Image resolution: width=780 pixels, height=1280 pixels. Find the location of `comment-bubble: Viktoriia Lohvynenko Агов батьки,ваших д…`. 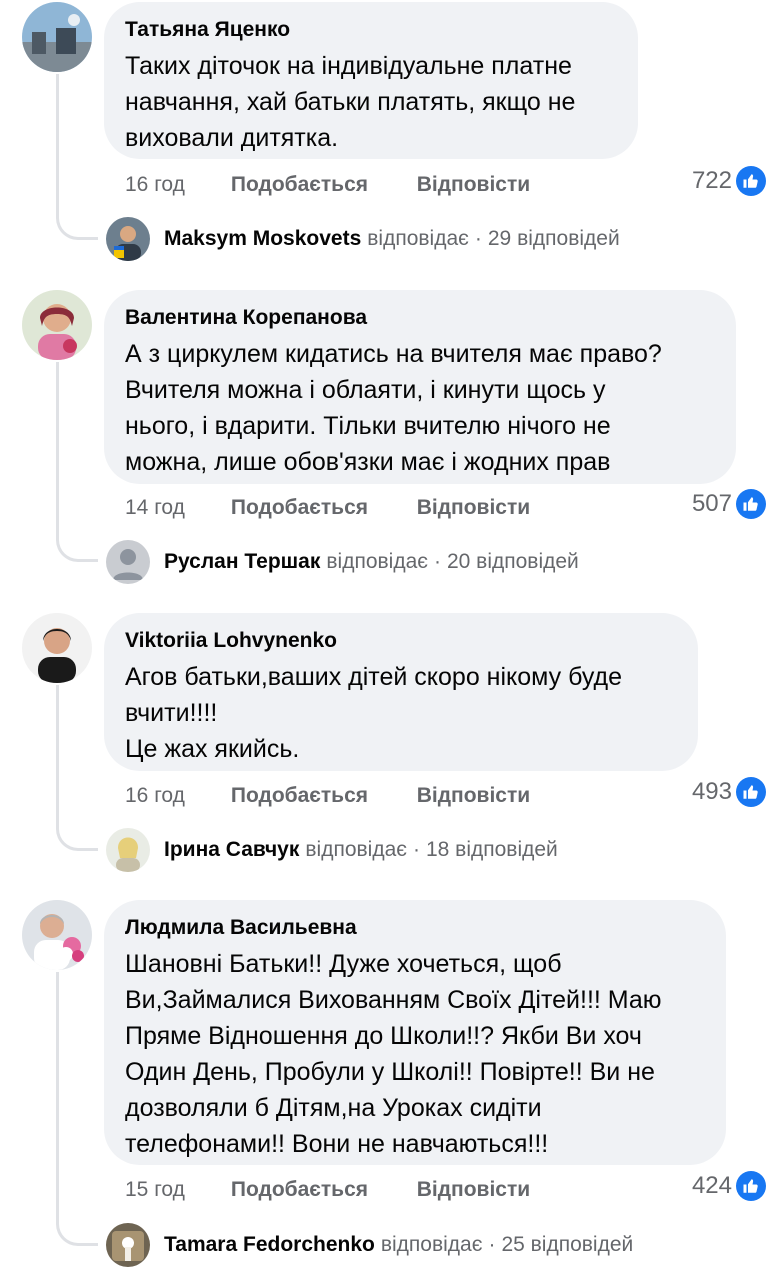

comment-bubble: Viktoriia Lohvynenko Агов батьки,ваших д… is located at coordinates (401, 692).